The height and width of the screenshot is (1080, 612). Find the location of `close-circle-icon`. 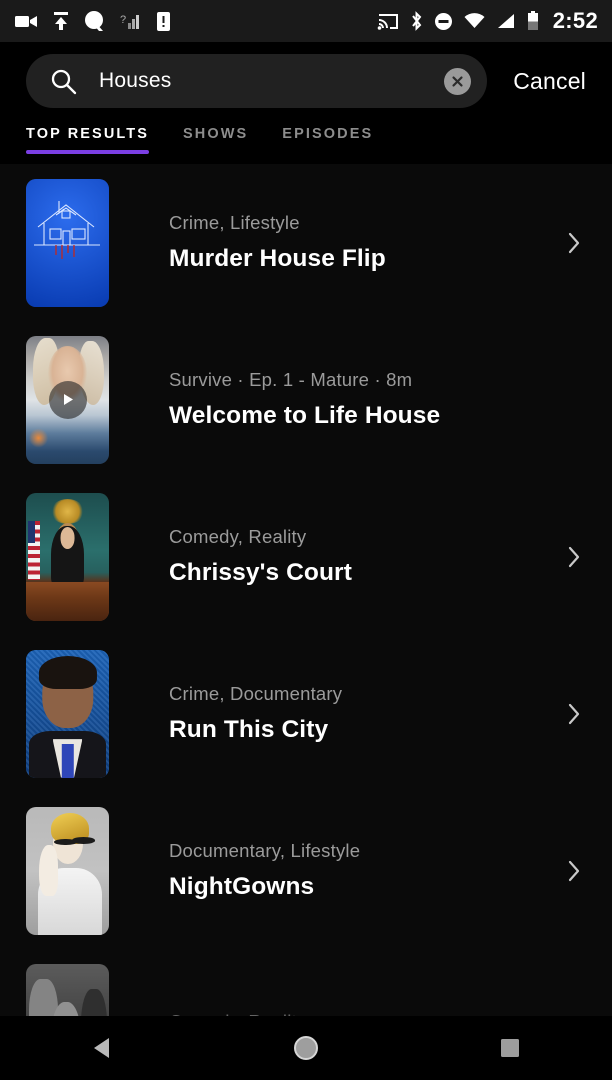

close-circle-icon is located at coordinates (458, 81).